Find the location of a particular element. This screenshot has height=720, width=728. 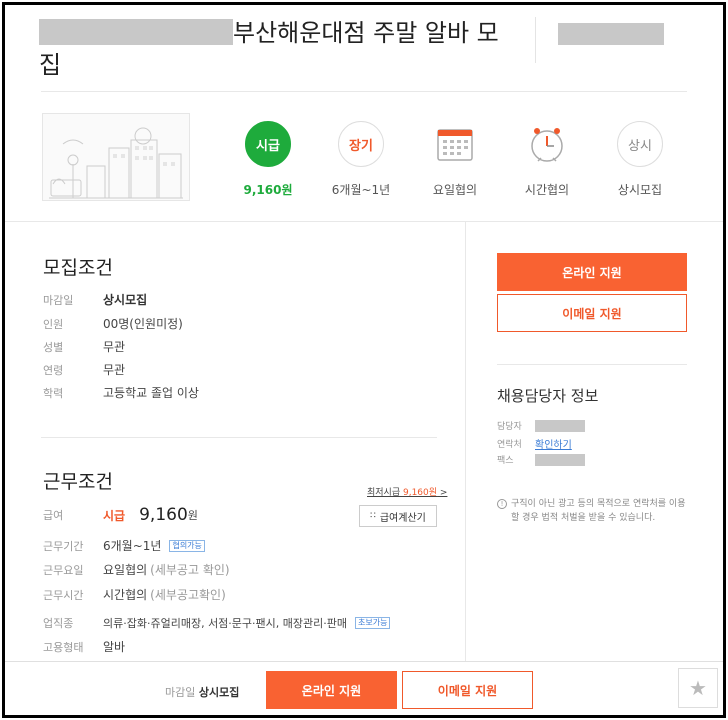

work-period-row: 근무기간 6개월~1년 협의가능 is located at coordinates (124, 545).